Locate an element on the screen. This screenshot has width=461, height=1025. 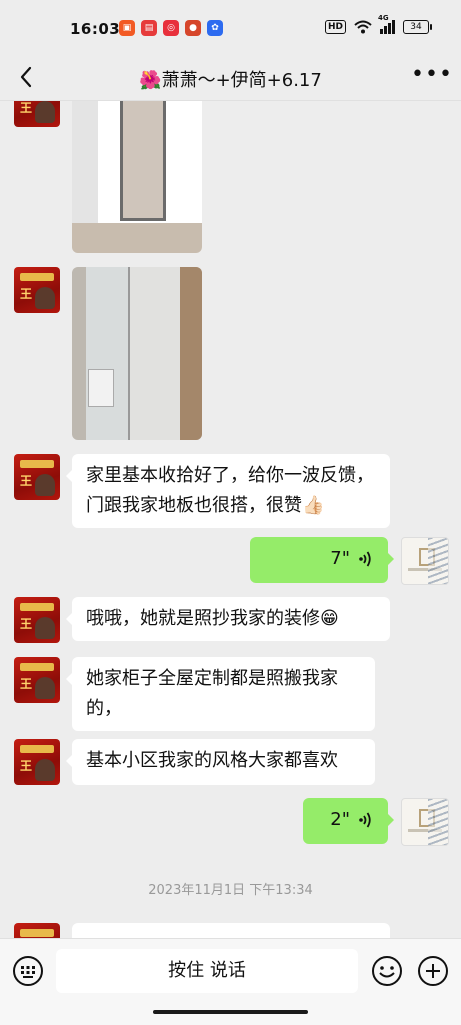
voice-content: 7" is located at coordinates (319, 559).